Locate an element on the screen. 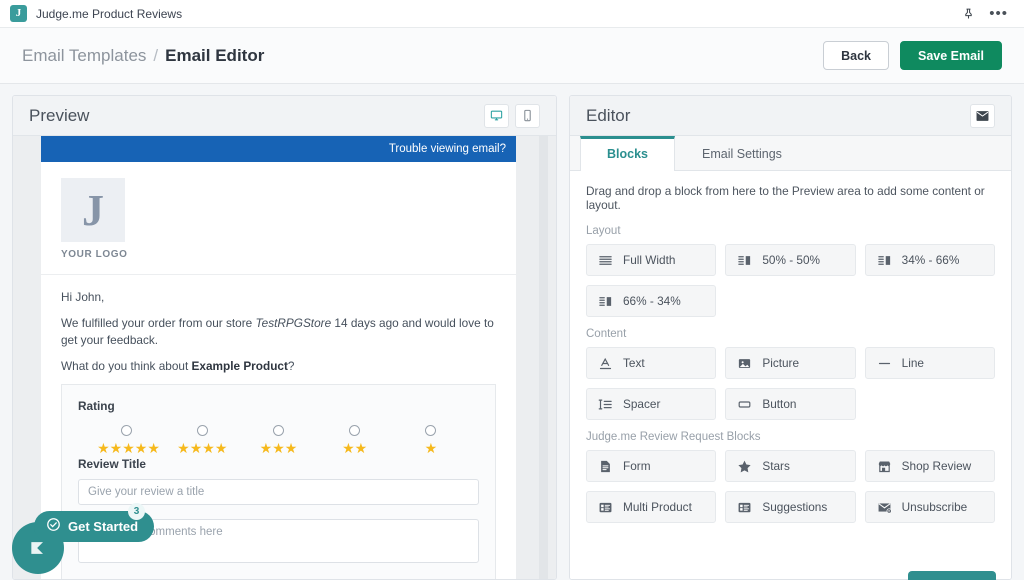  block-button: Button is located at coordinates (790, 404).